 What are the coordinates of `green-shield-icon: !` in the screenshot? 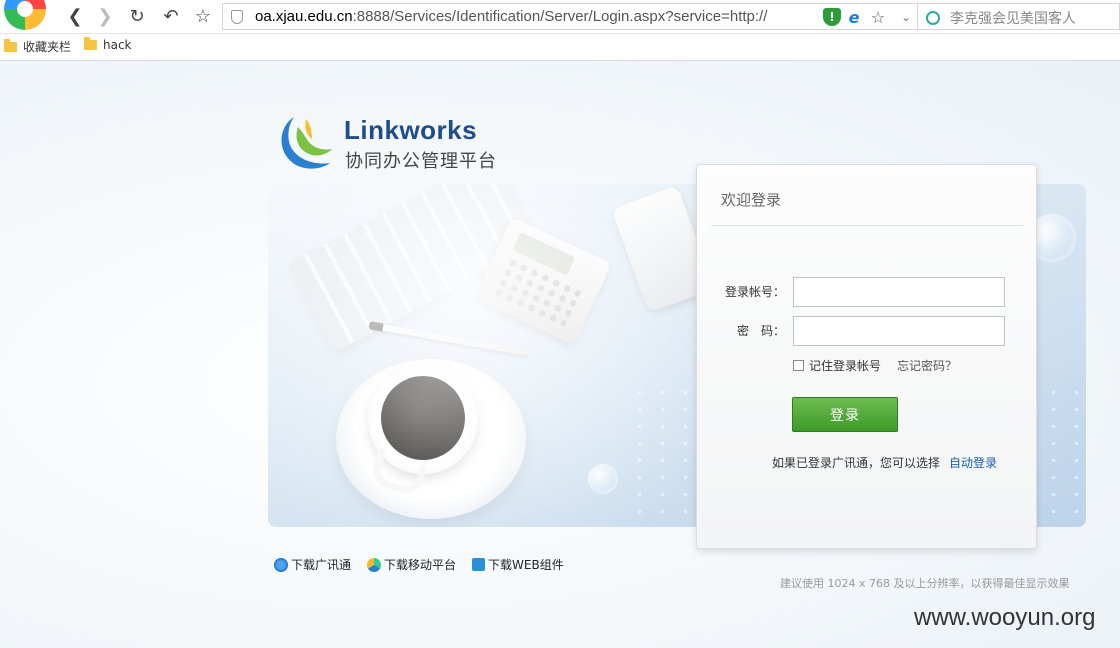 It's located at (832, 17).